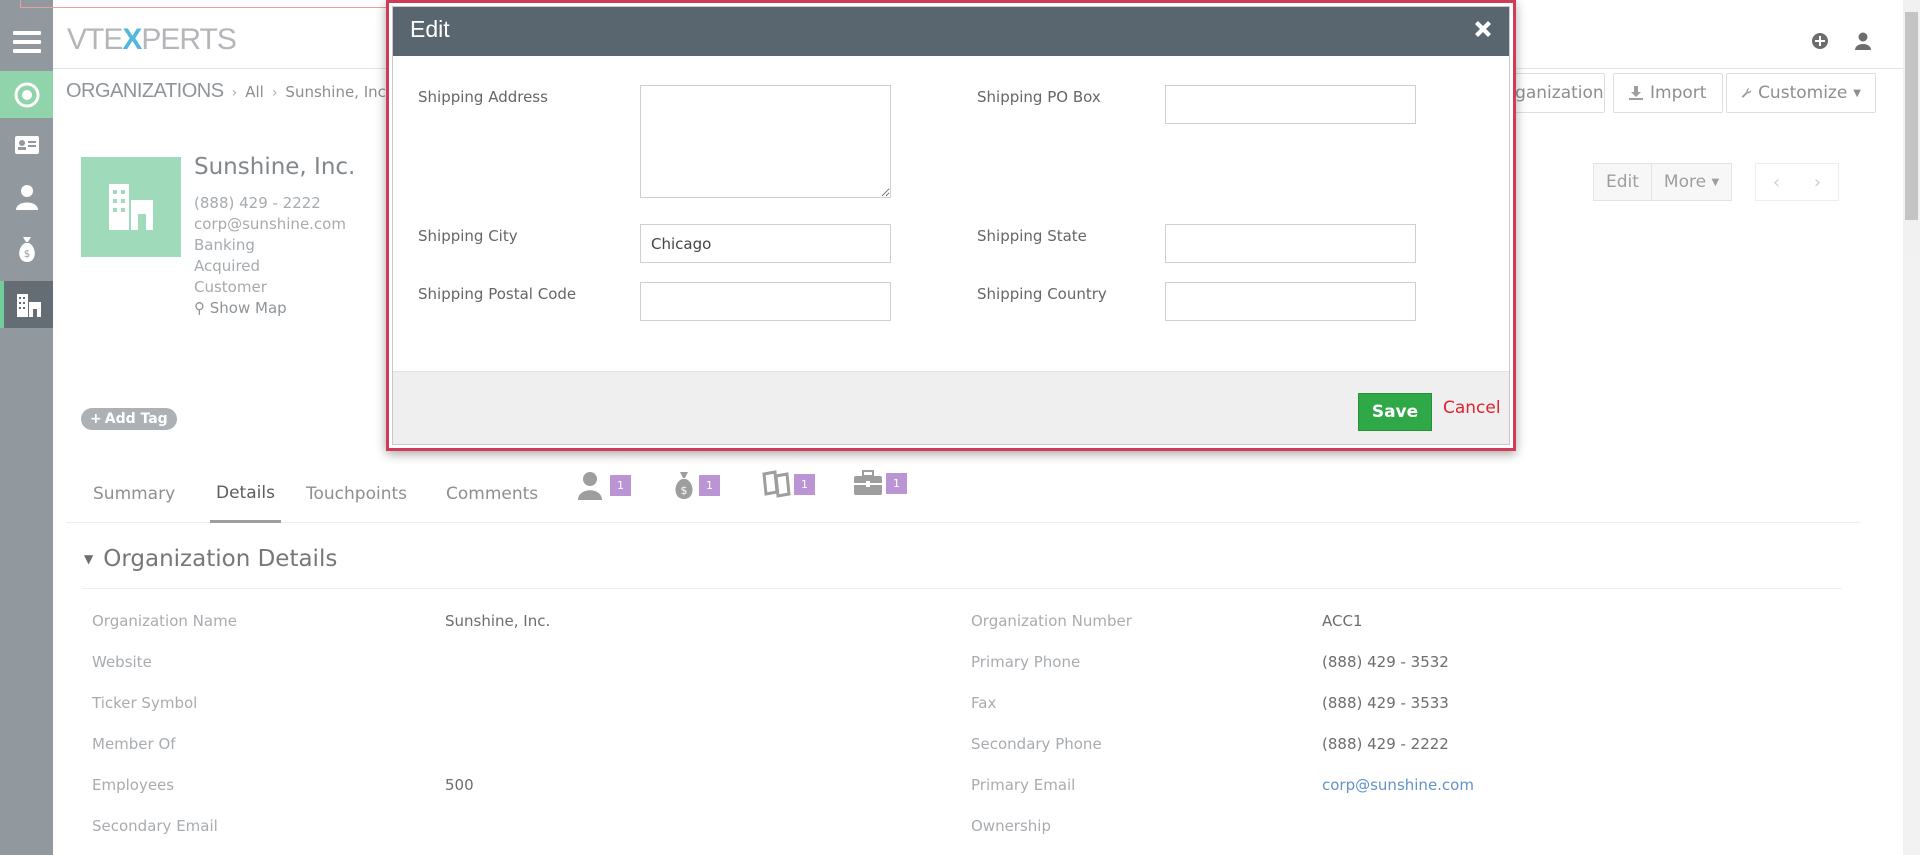  What do you see at coordinates (1472, 408) in the screenshot?
I see `cancel-link: Cancel` at bounding box center [1472, 408].